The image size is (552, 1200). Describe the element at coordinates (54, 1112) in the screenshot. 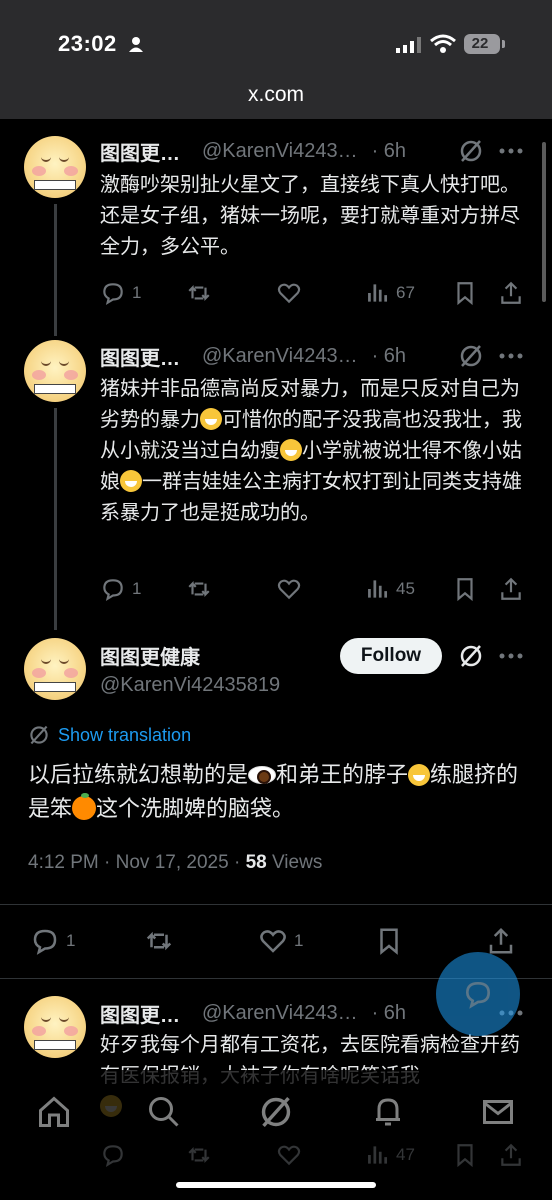

I see `home-icon` at that location.